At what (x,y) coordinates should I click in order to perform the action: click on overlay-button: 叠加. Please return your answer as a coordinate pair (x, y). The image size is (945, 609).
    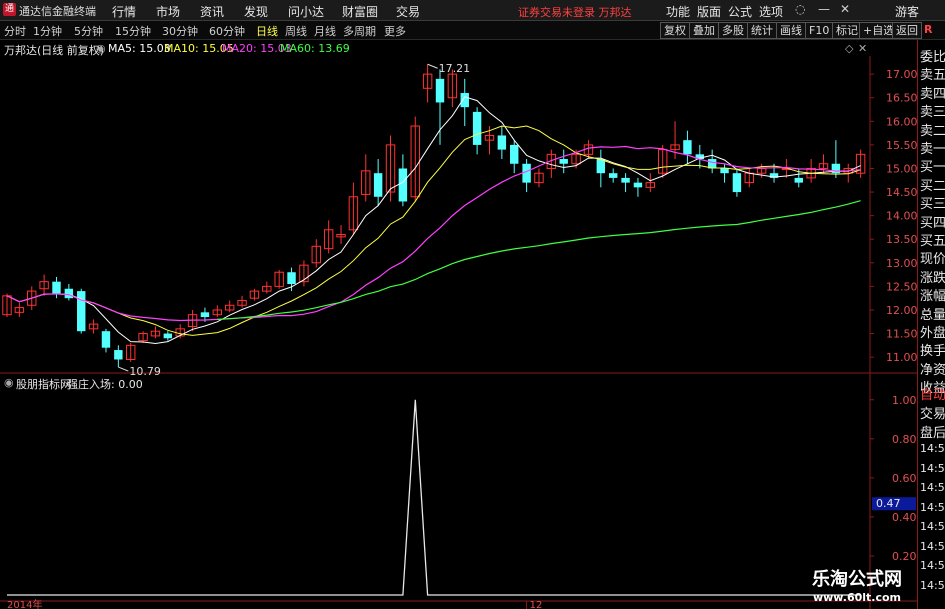
    Looking at the image, I should click on (704, 30).